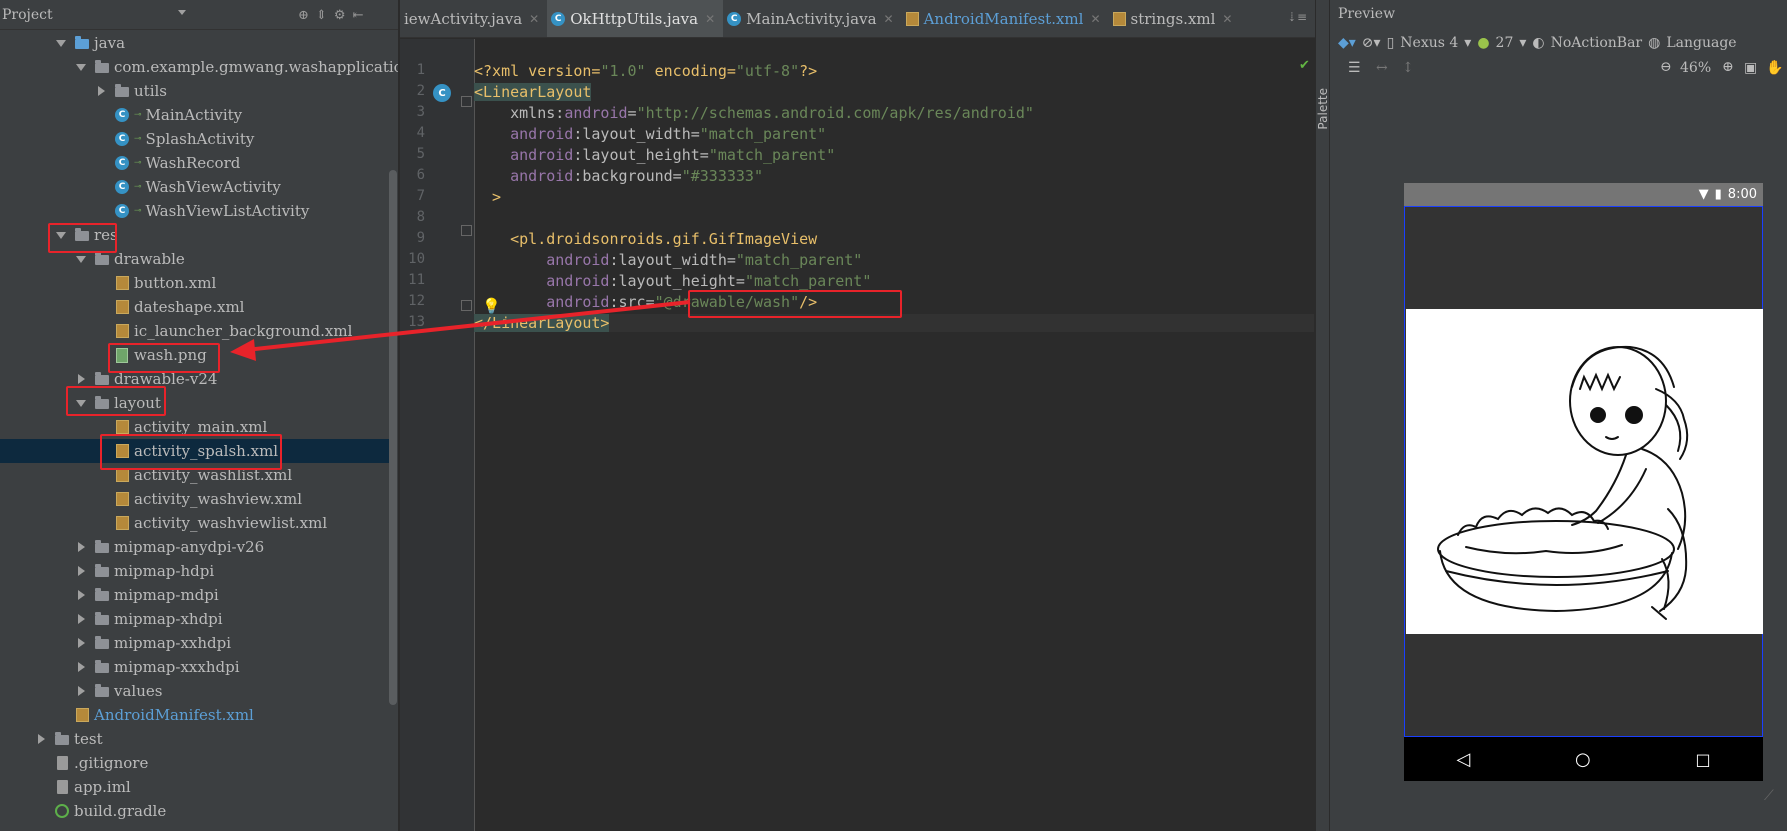 This screenshot has width=1787, height=831. Describe the element at coordinates (1558, 71) in the screenshot. I see `preview-toolbar-2: ☰ ↔ ↕ ⊖ 46% ⊕ ▣ ✋` at that location.